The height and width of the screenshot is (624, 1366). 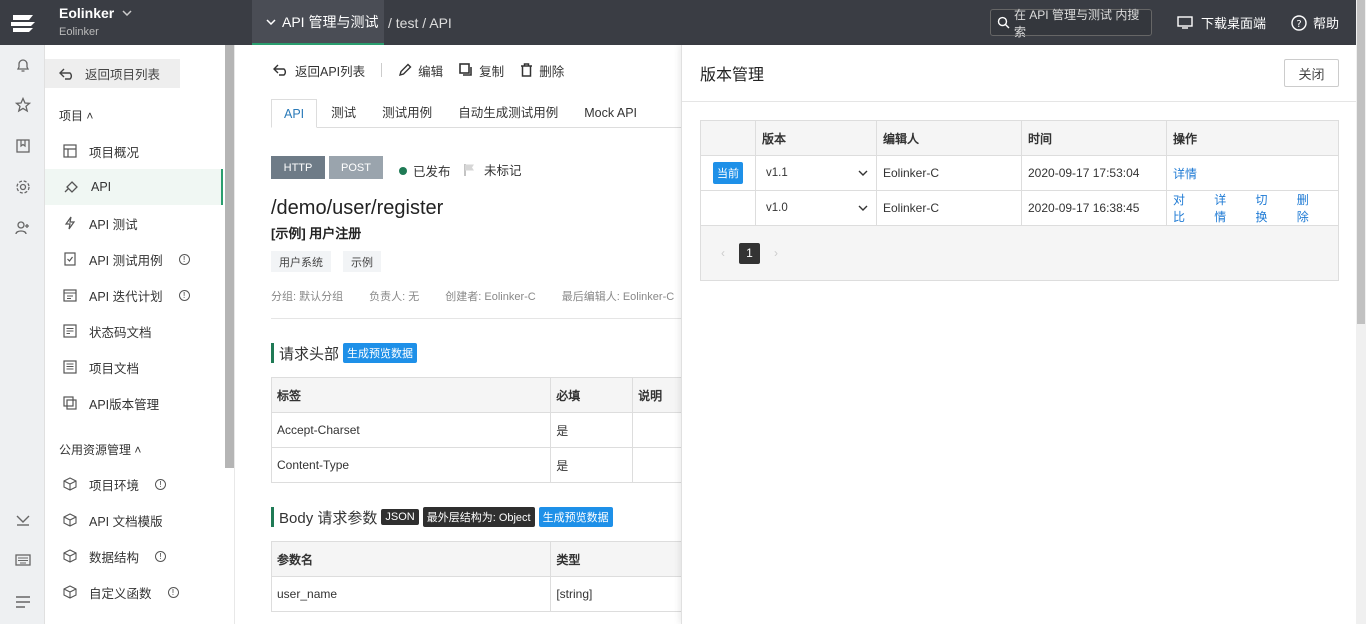 I want to click on tab-auto-test-cases: 自动生成测试用例, so click(x=508, y=113).